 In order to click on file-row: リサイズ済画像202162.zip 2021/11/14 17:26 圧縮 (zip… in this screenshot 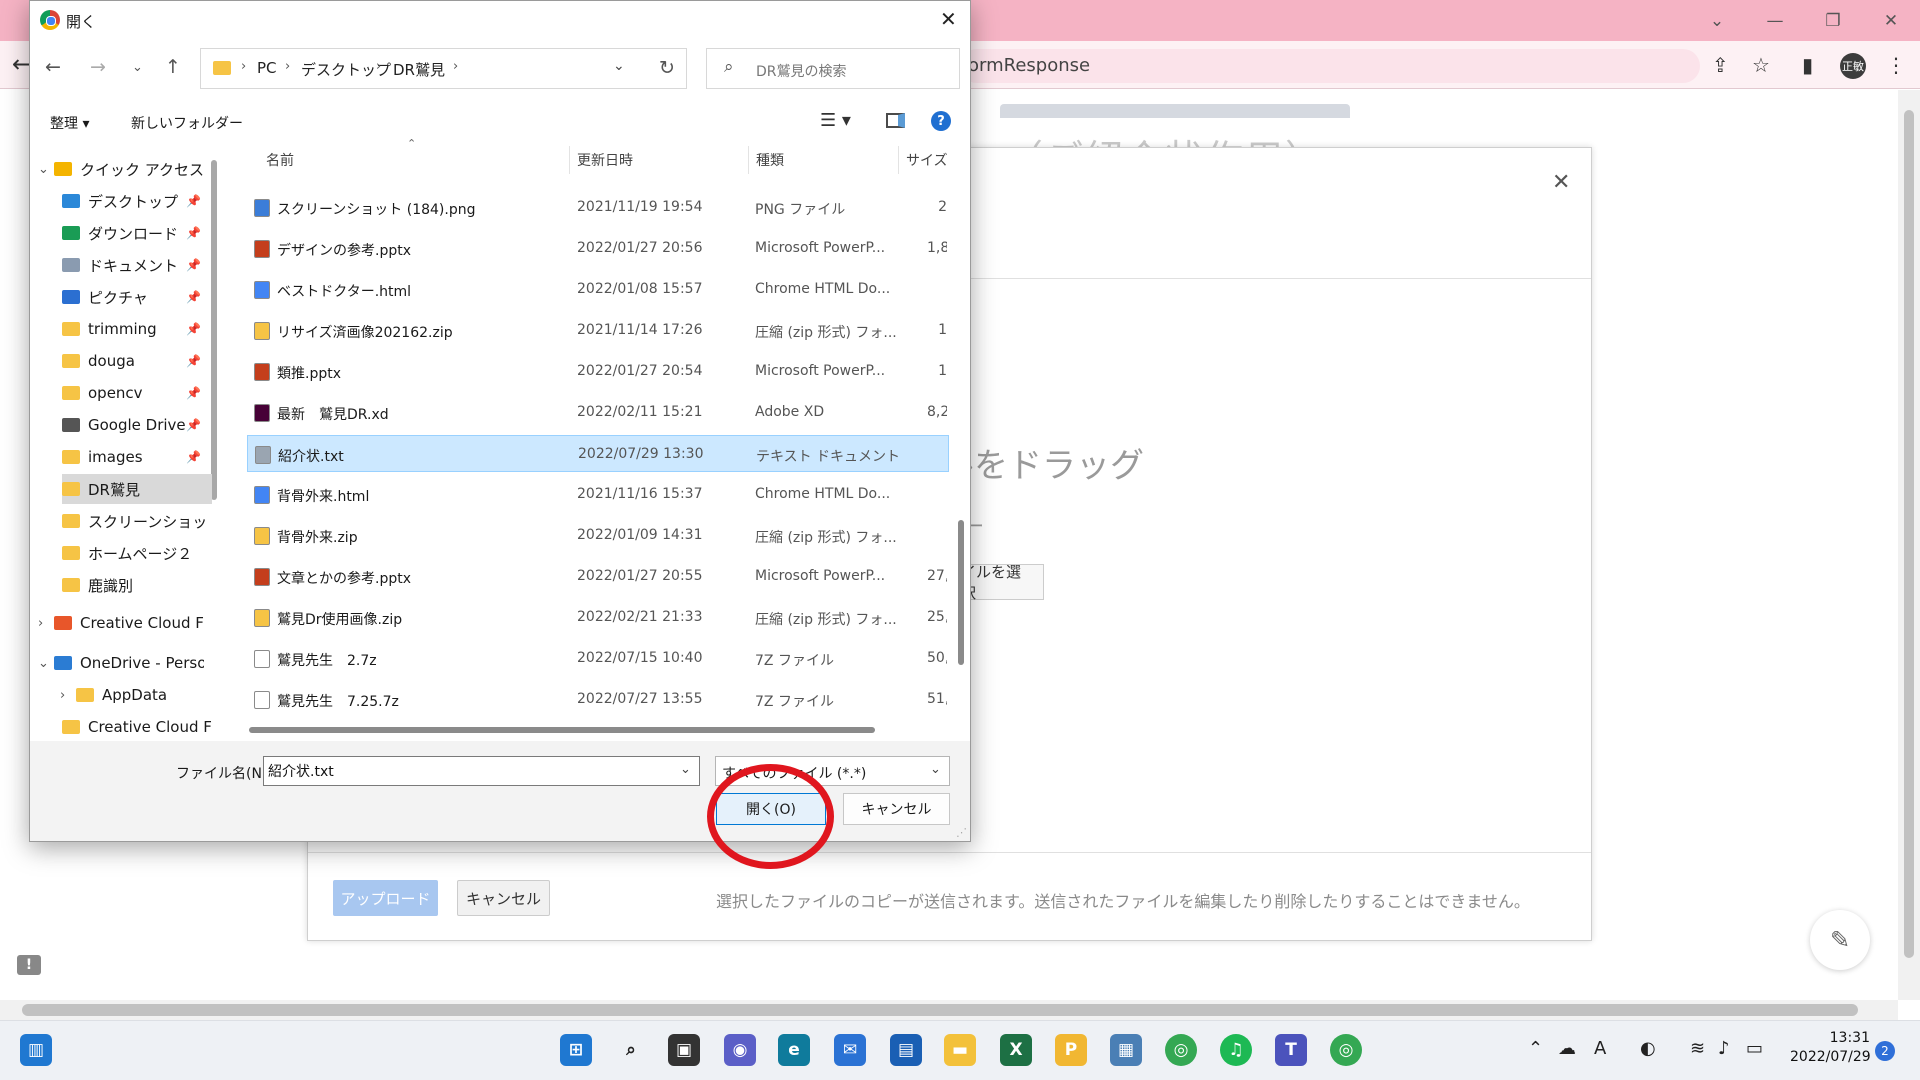, I will do `click(598, 330)`.